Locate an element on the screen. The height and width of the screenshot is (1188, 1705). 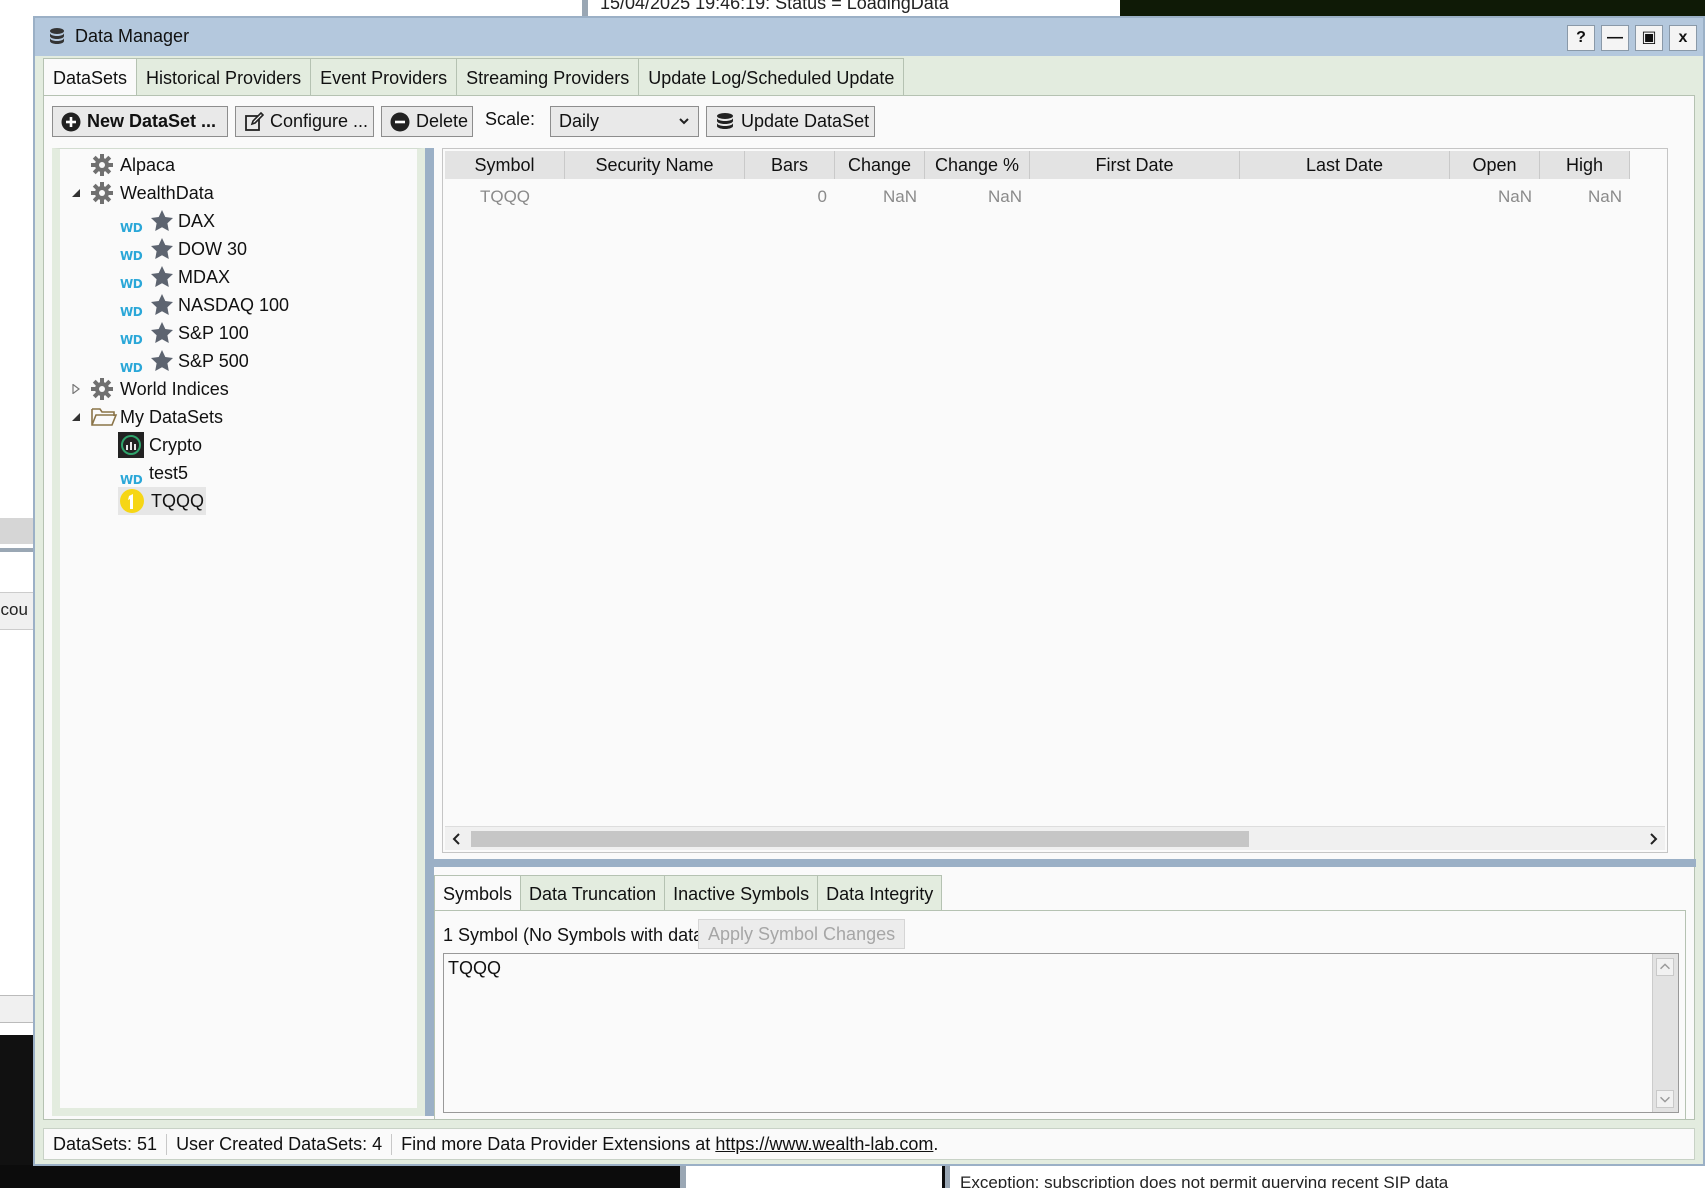
tree-item-my-datasets: My DataSets is located at coordinates (238, 417).